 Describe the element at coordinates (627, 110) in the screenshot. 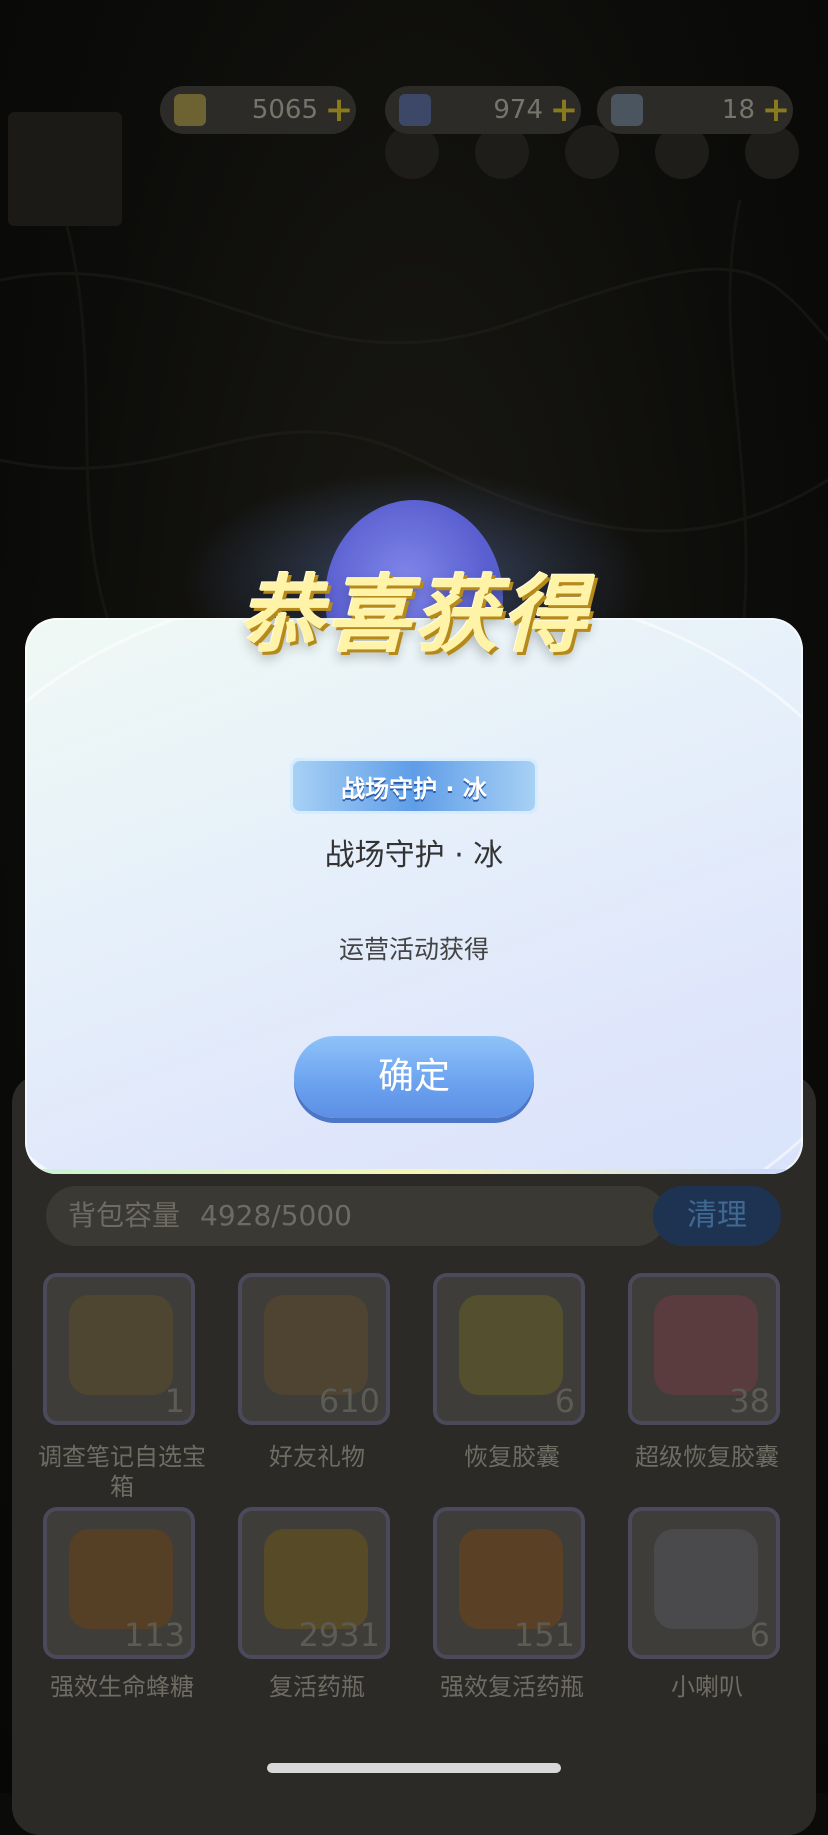

I see `ticket-icon` at that location.